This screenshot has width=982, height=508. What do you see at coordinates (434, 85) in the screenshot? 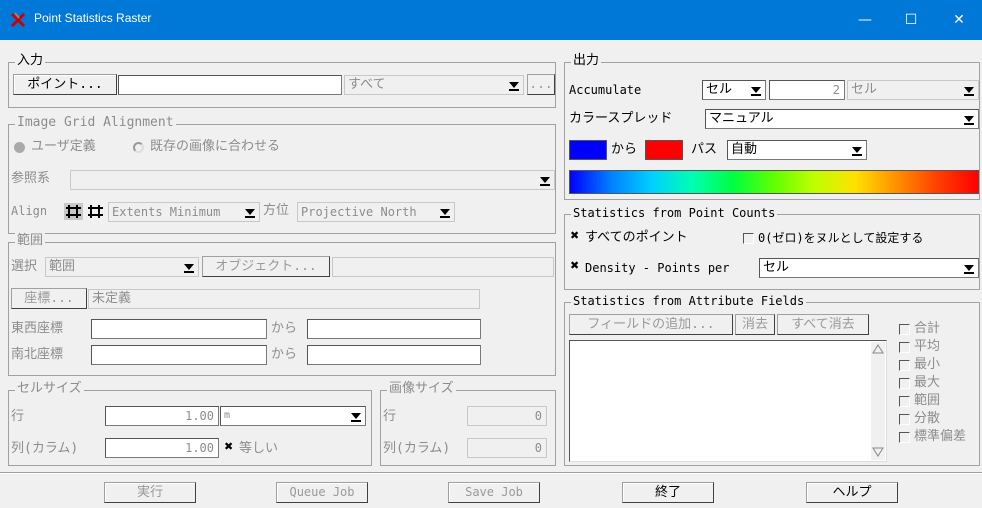
I see `points-filter-select: すべて` at bounding box center [434, 85].